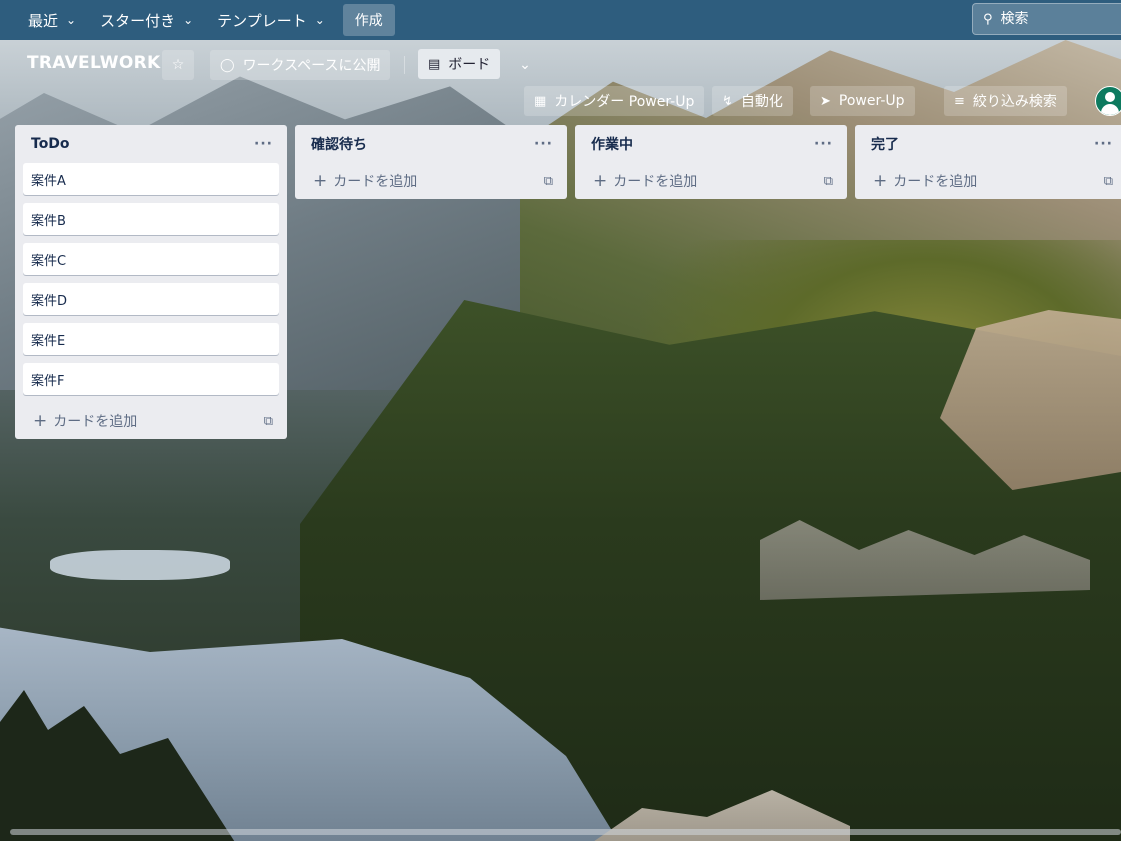 This screenshot has width=1121, height=841. I want to click on list-in-progress: 作業中 ··· + カードを追加 ⧉, so click(711, 162).